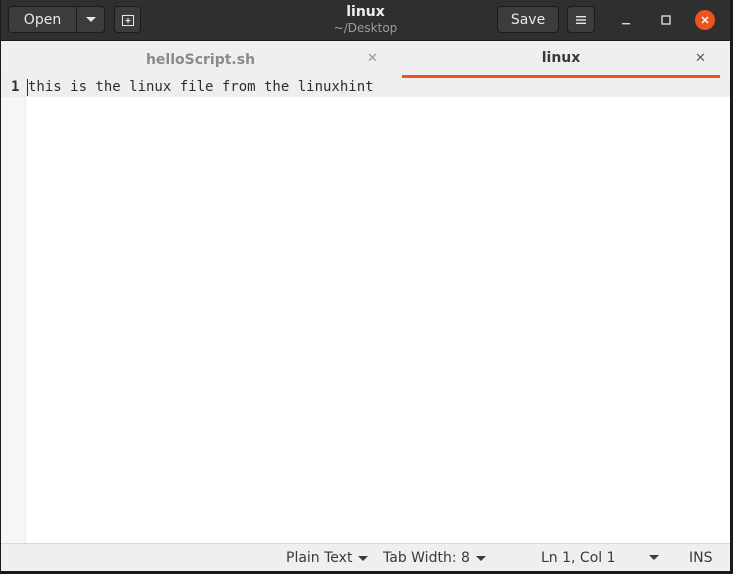  I want to click on go-to-line-menu, so click(654, 557).